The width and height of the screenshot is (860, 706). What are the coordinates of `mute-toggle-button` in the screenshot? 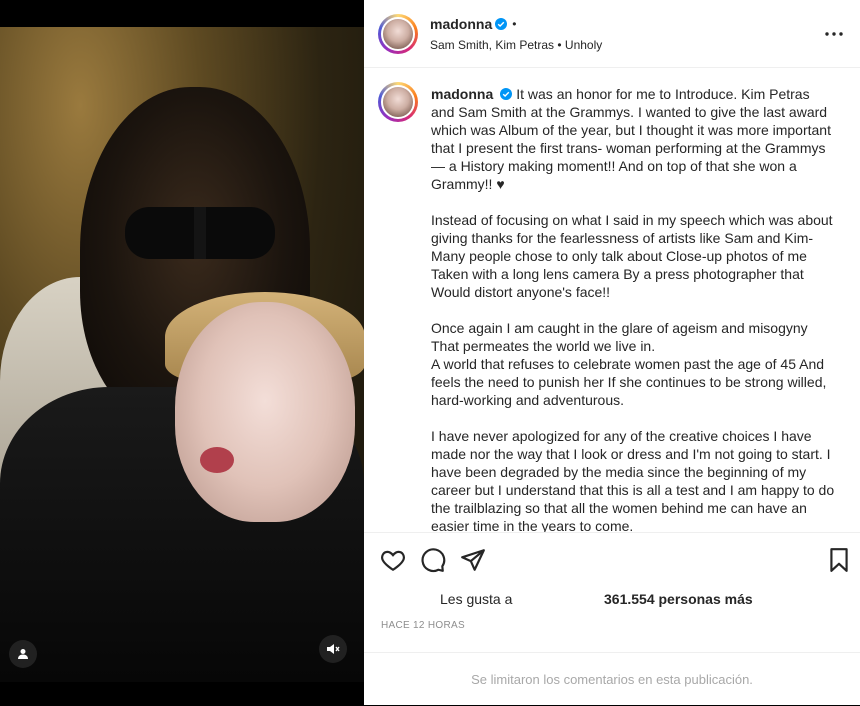 It's located at (333, 649).